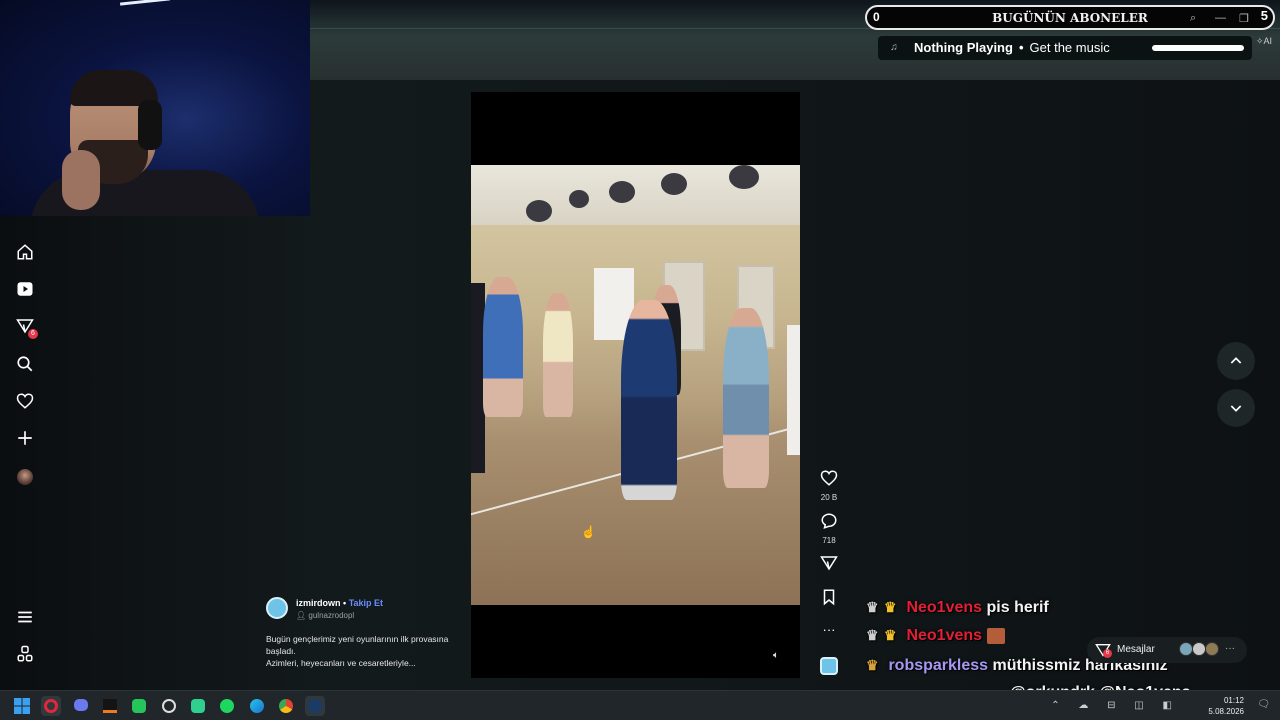 The image size is (1280, 720). What do you see at coordinates (829, 521) in the screenshot?
I see `comment-icon` at bounding box center [829, 521].